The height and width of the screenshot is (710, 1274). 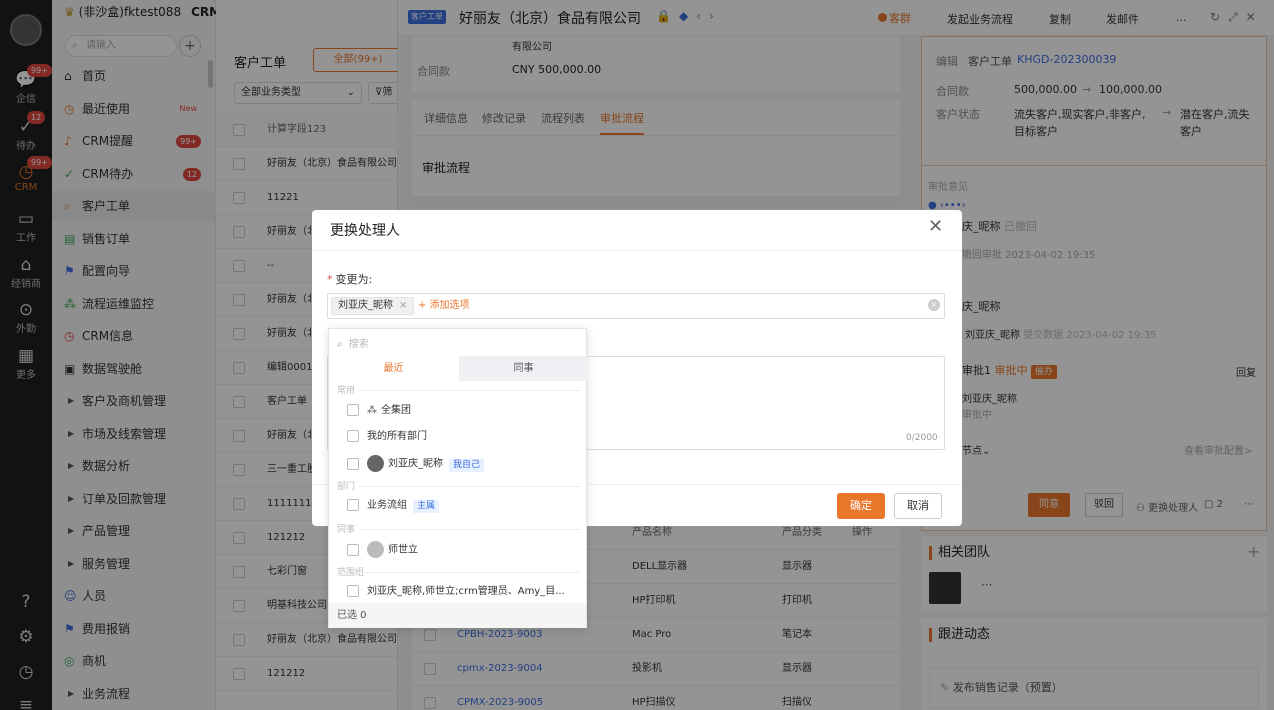 What do you see at coordinates (523, 368) in the screenshot?
I see `tab-colleague: 同事` at bounding box center [523, 368].